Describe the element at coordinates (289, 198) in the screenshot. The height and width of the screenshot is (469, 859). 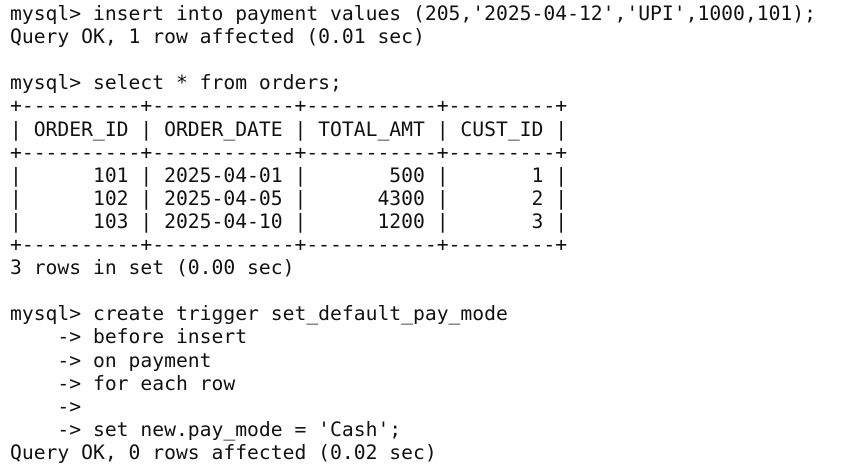
I see `table-row: | 102 | 2025-04-05 | 4300 | 2 |` at that location.